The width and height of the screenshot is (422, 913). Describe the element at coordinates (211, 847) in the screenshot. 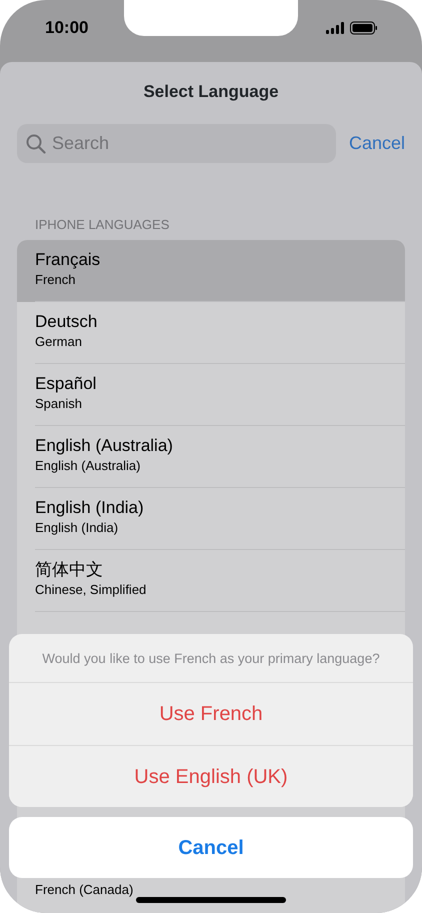

I see `cancel-button: Cancel` at that location.